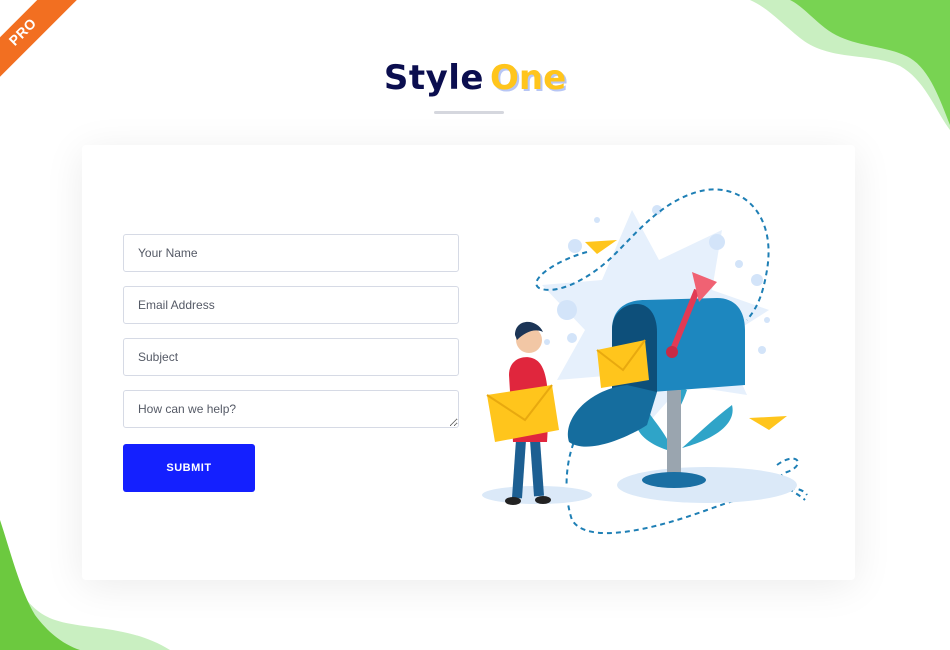 The width and height of the screenshot is (950, 650). What do you see at coordinates (291, 305) in the screenshot?
I see `email-input` at bounding box center [291, 305].